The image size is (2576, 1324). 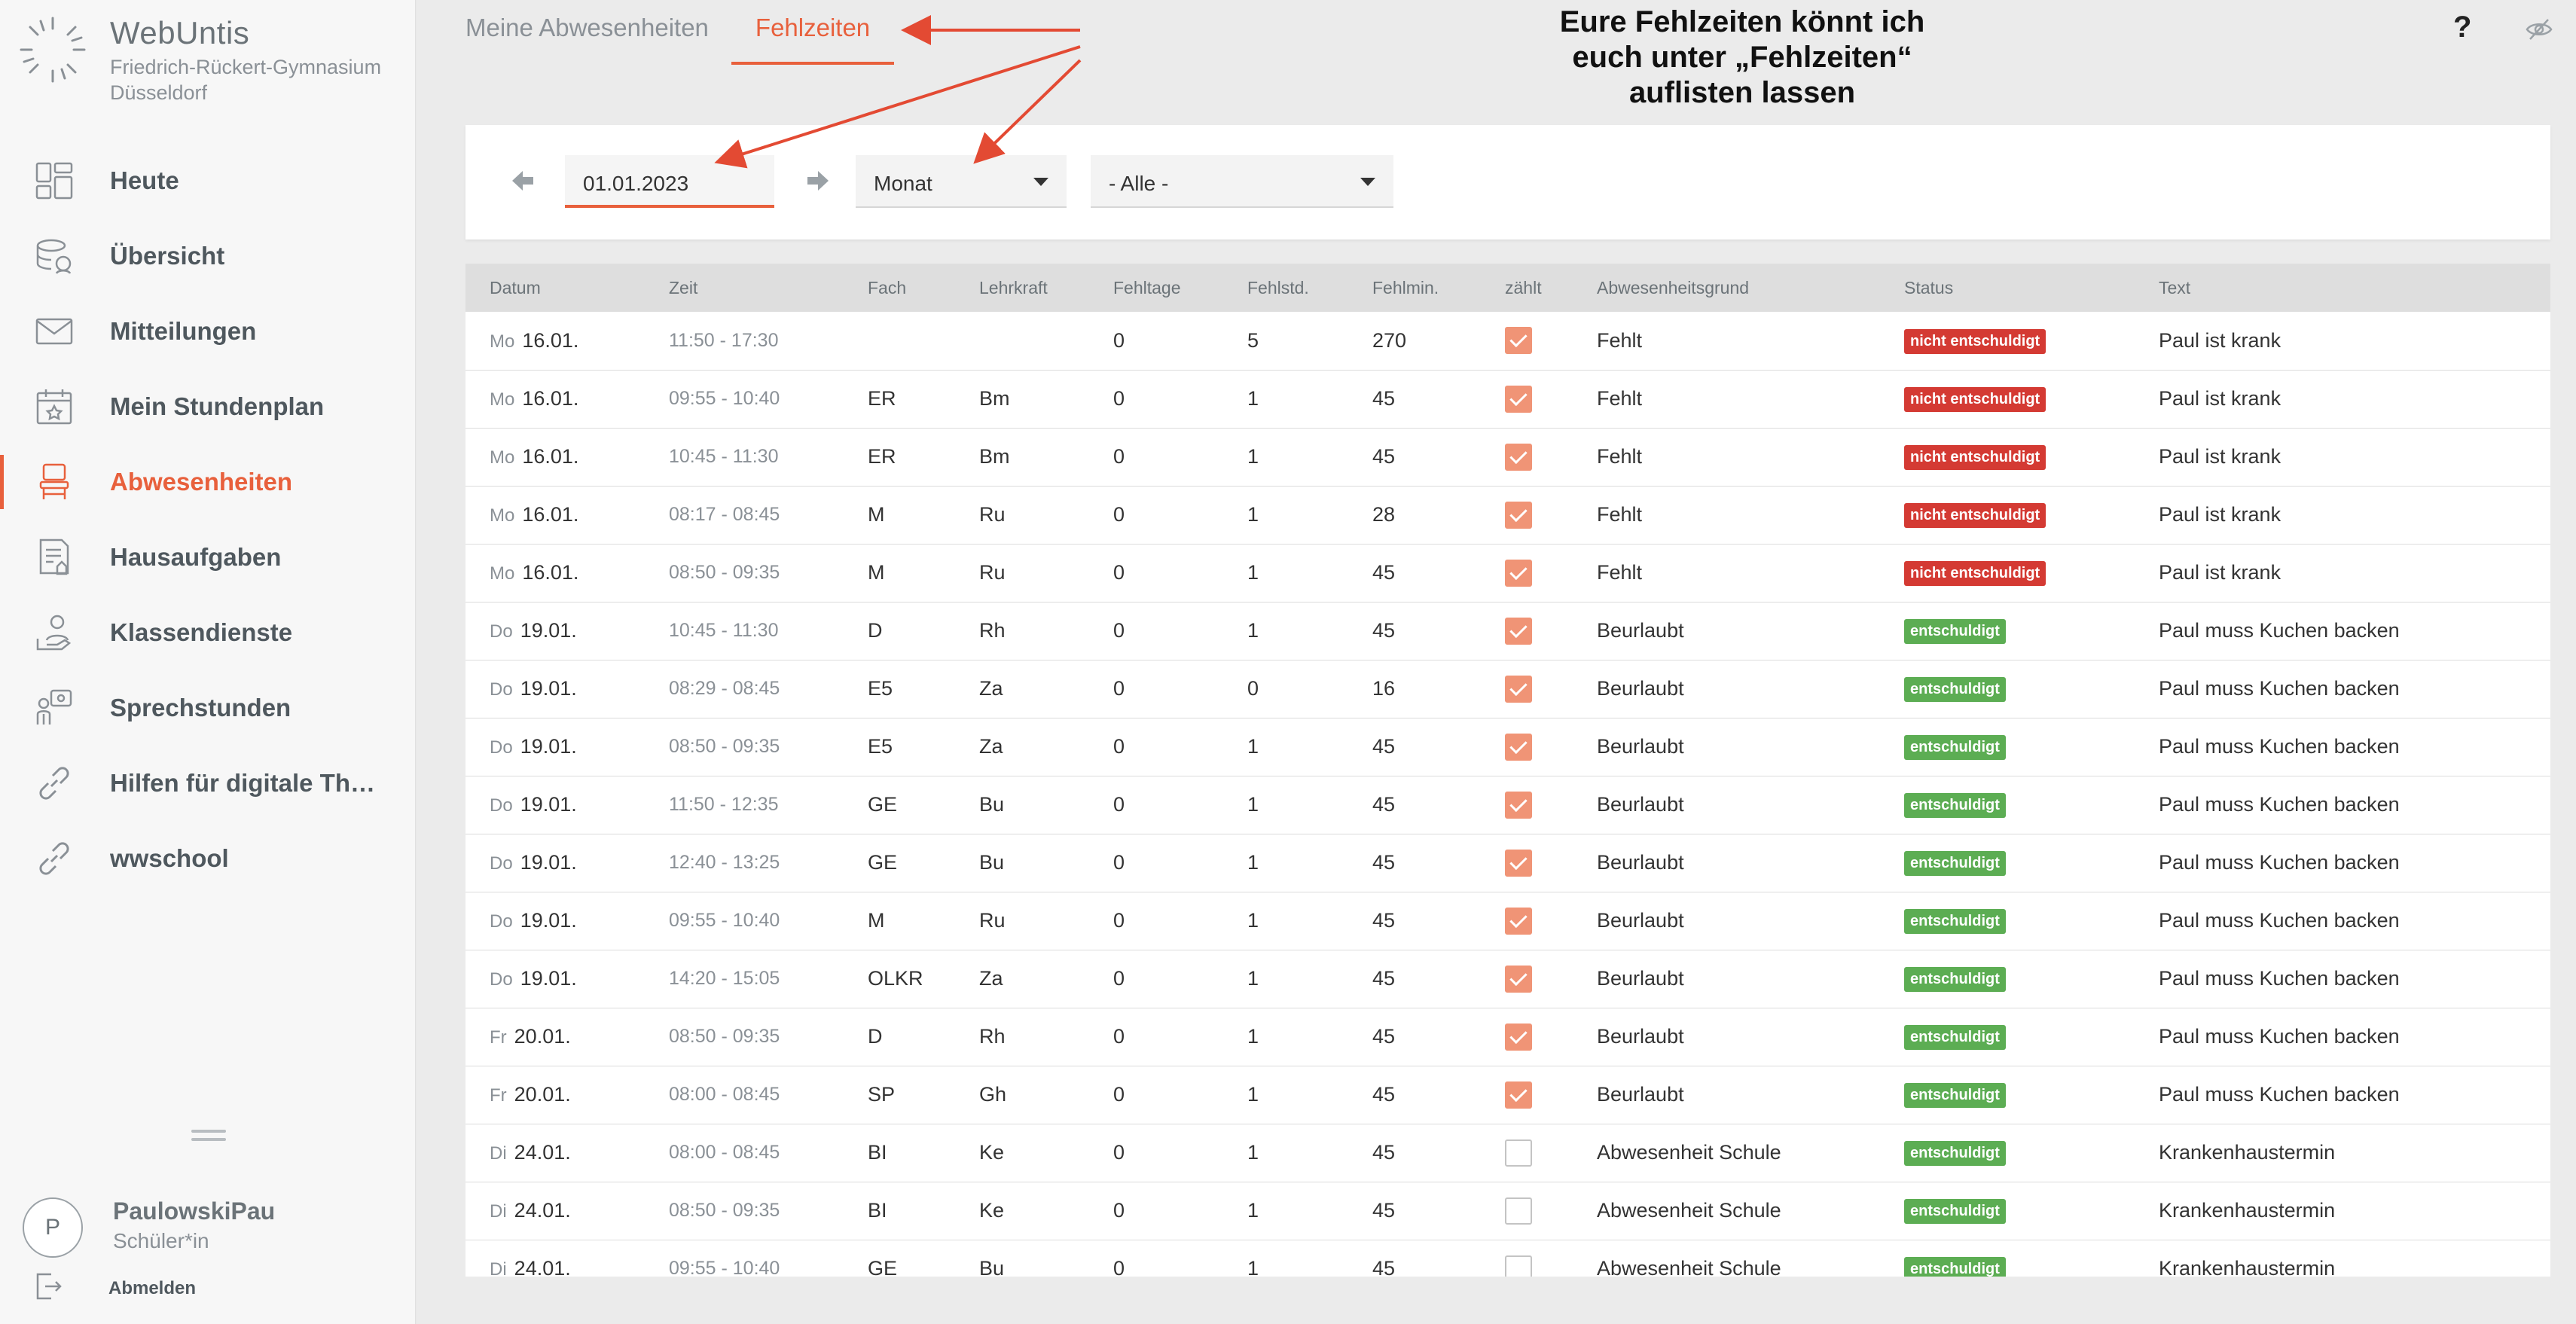 What do you see at coordinates (202, 482) in the screenshot?
I see `sidebar-item-label: Abwesenheiten` at bounding box center [202, 482].